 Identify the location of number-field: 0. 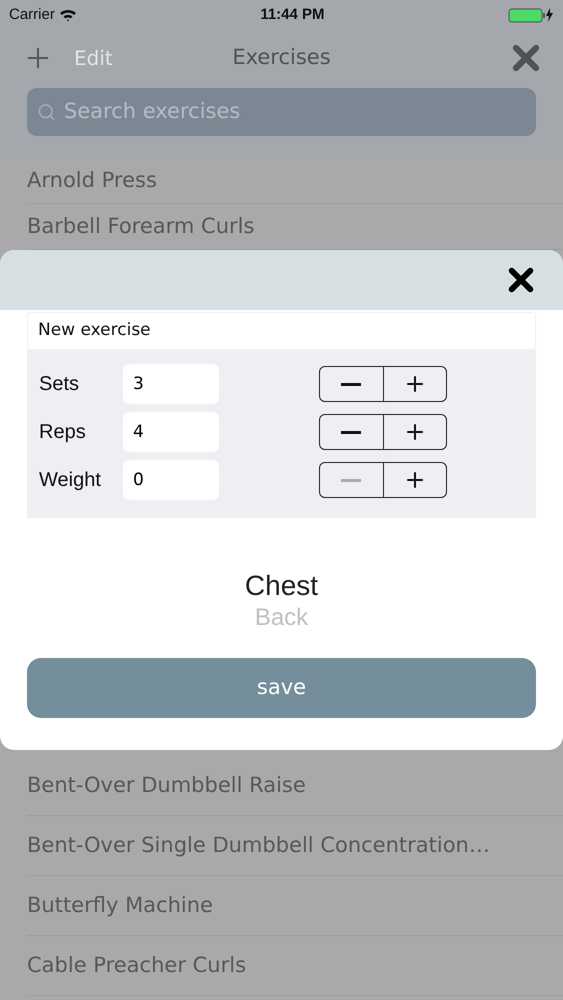
(171, 480).